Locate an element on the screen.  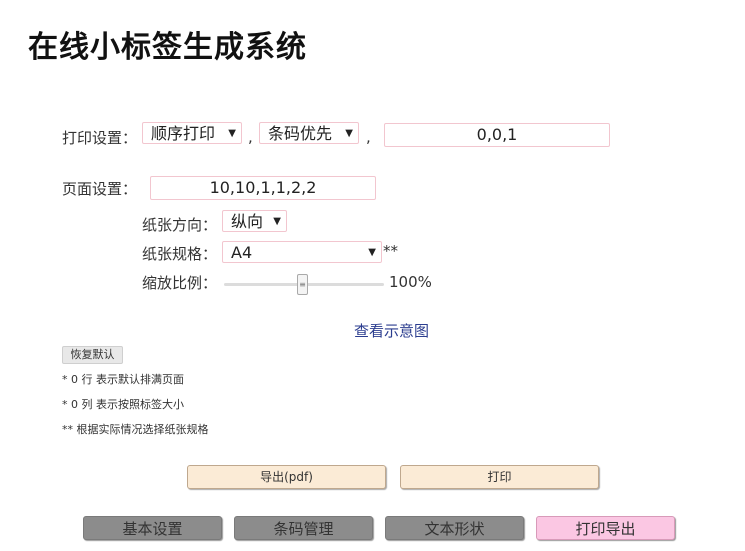
scale-value: 100% is located at coordinates (410, 282).